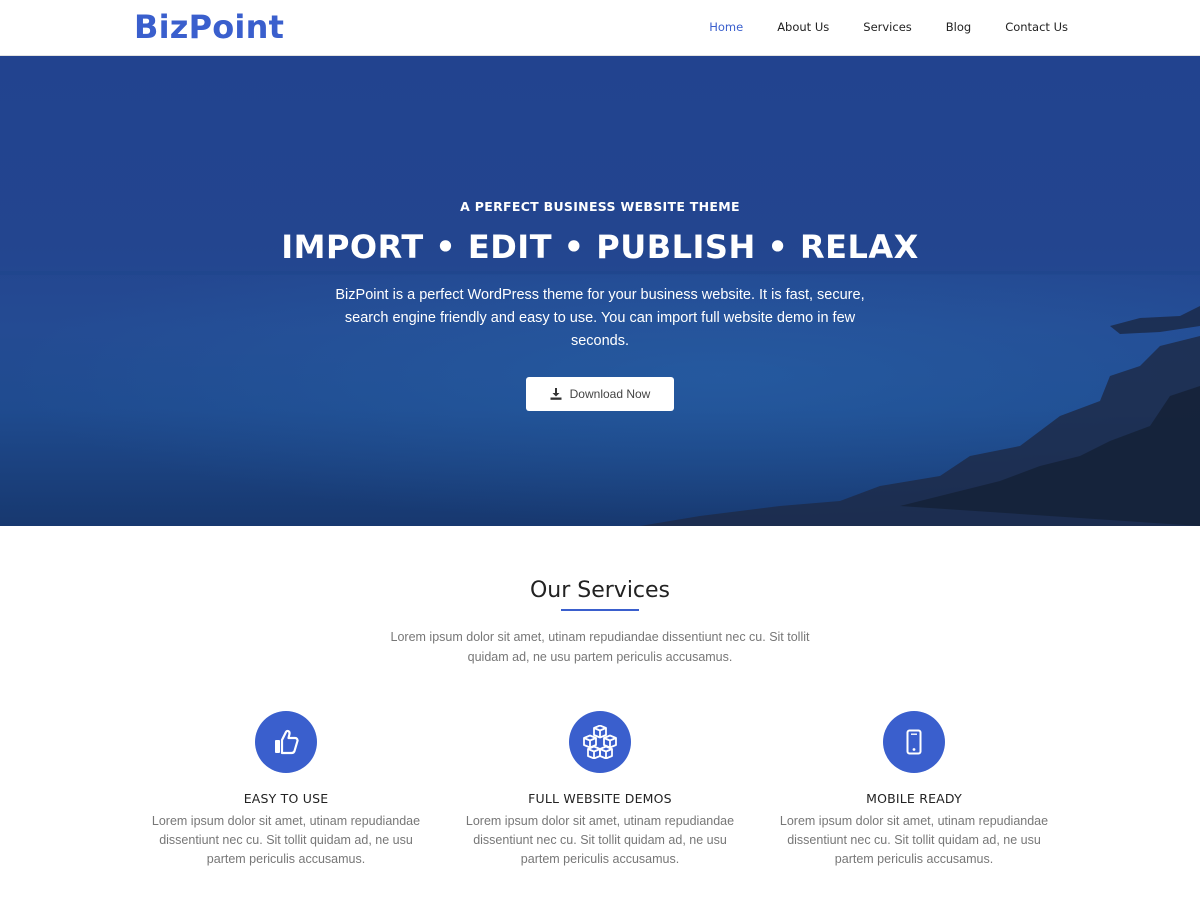 The image size is (1200, 900). I want to click on download-now-button: Download Now, so click(600, 394).